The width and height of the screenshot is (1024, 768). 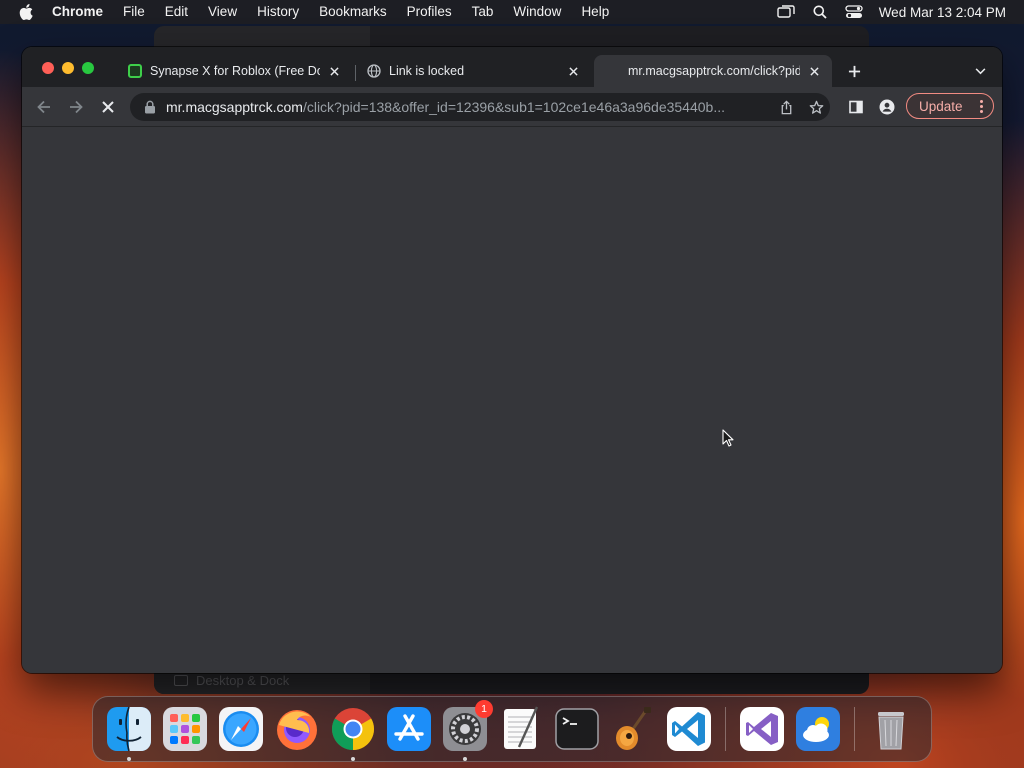 What do you see at coordinates (150, 107) in the screenshot?
I see `lock-icon` at bounding box center [150, 107].